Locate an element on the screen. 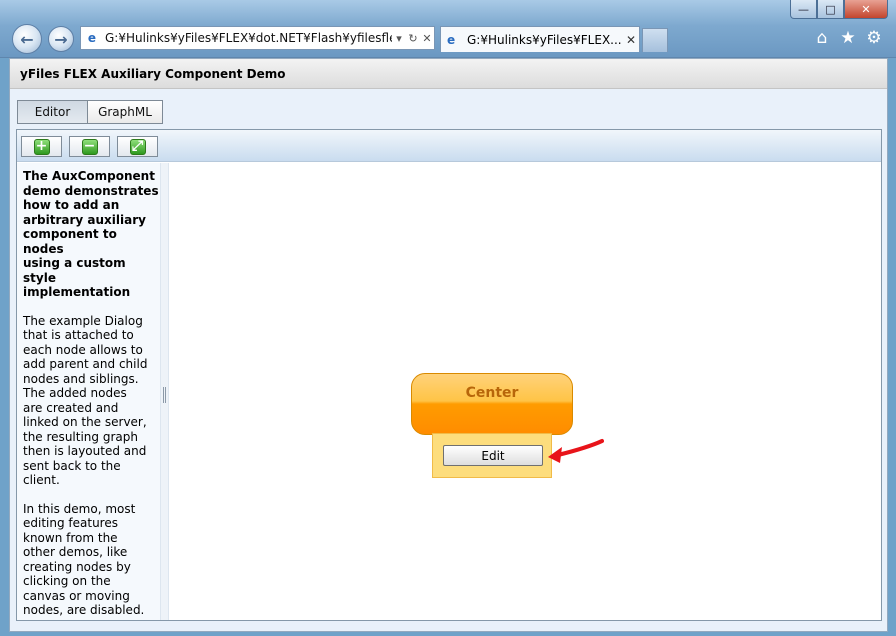  ie-page-icon: e is located at coordinates (92, 38).